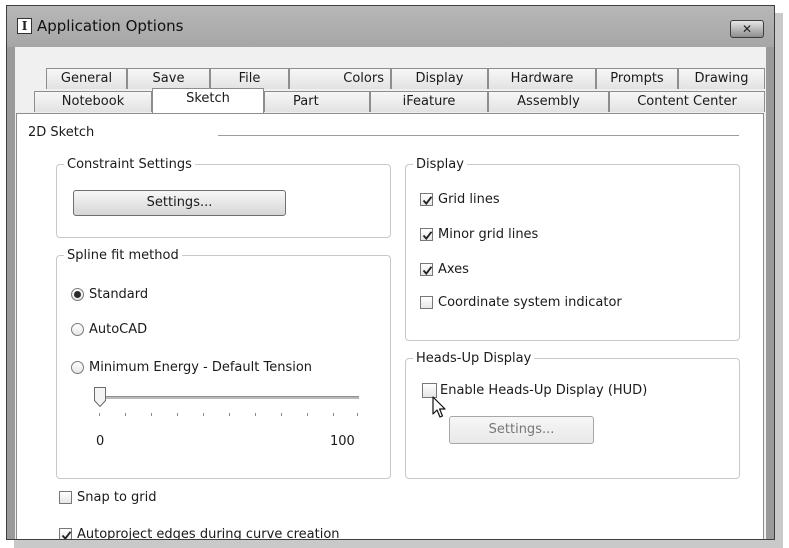 This screenshot has height=548, width=789. Describe the element at coordinates (110, 26) in the screenshot. I see `window-title: Application Options` at that location.